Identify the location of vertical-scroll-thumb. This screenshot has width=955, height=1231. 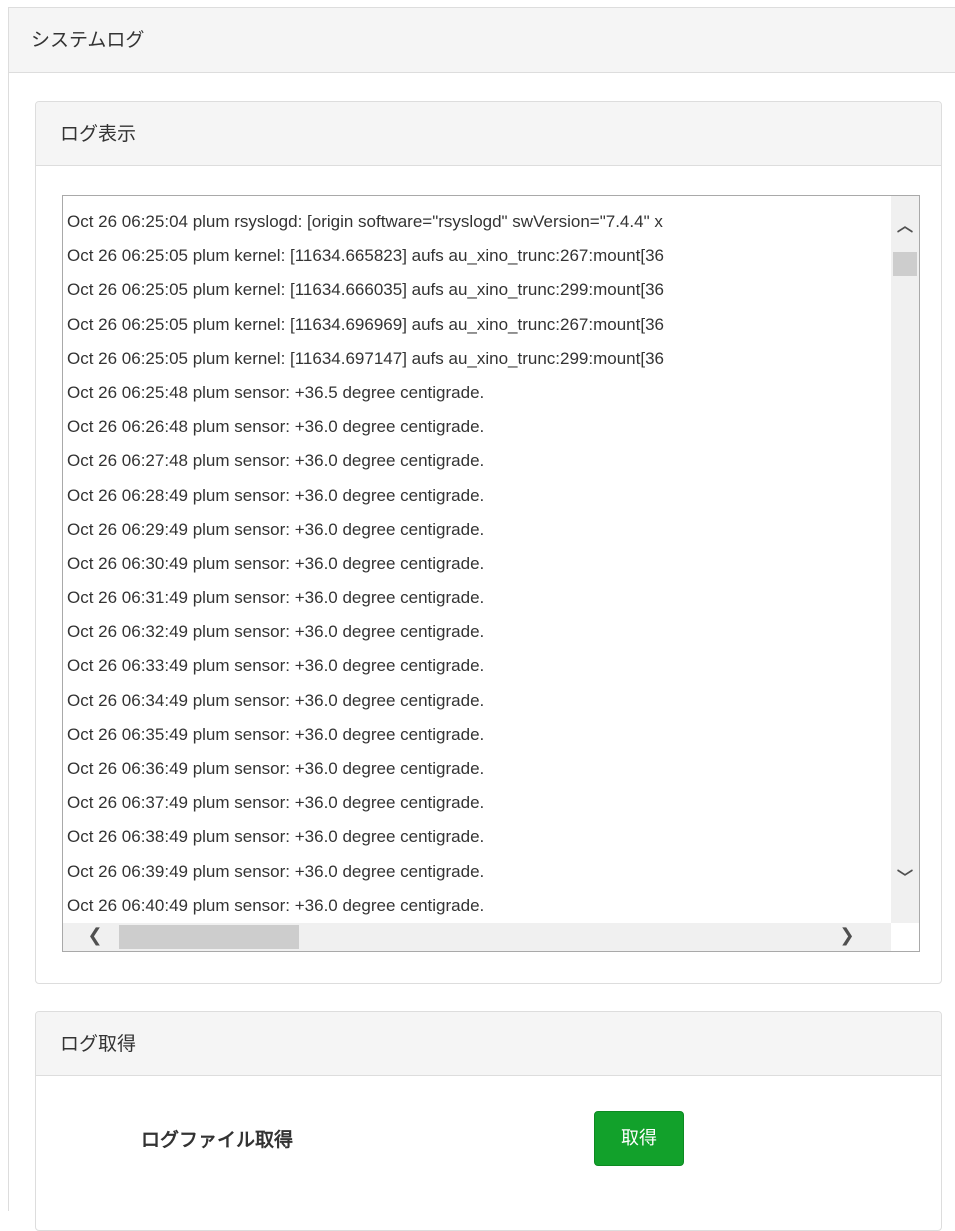
(905, 264).